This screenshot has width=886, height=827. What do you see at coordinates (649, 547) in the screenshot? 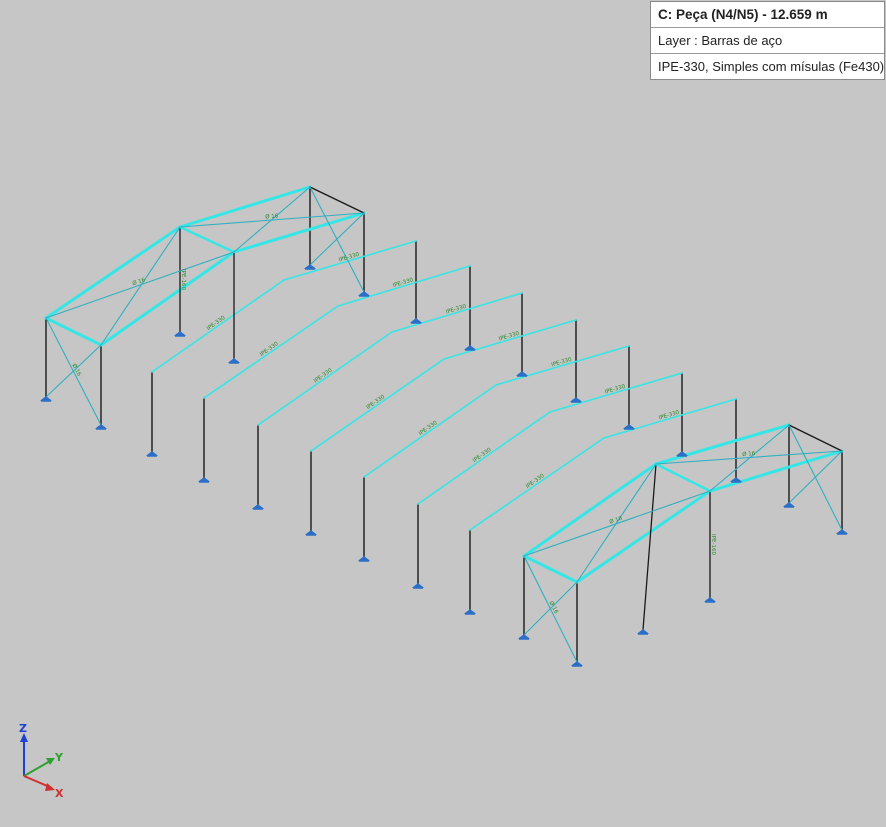
I see `gable-column` at bounding box center [649, 547].